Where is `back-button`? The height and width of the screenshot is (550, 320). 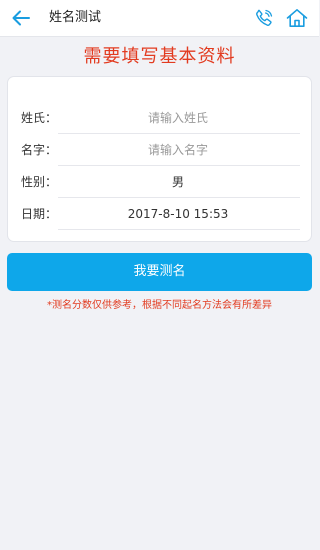
back-button is located at coordinates (21, 18).